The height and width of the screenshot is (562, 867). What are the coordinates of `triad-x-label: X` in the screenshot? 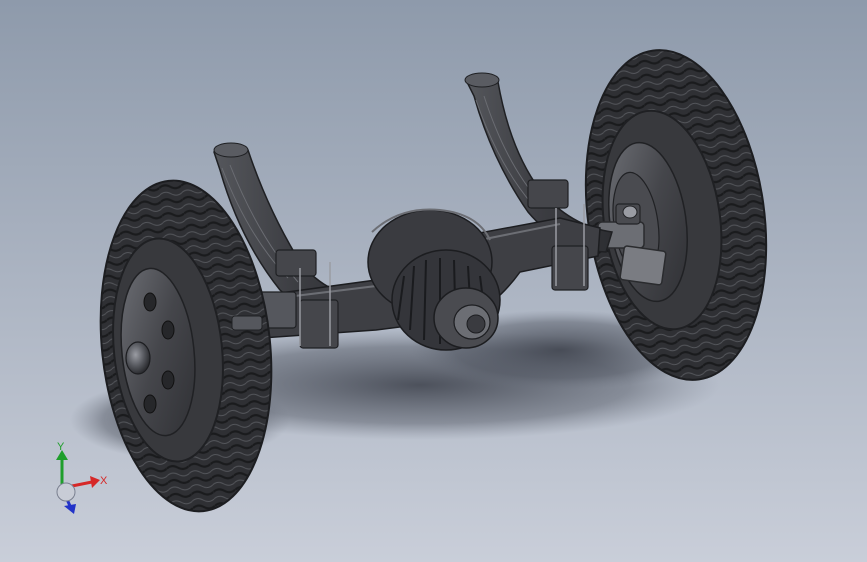 It's located at (104, 481).